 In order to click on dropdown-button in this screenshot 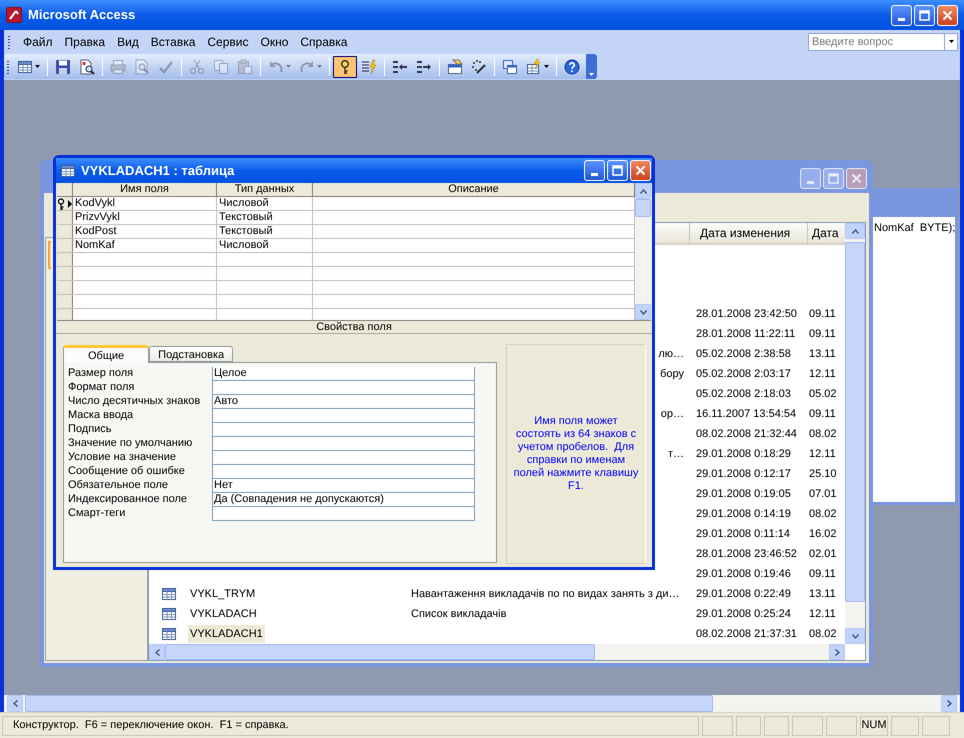, I will do `click(951, 41)`.